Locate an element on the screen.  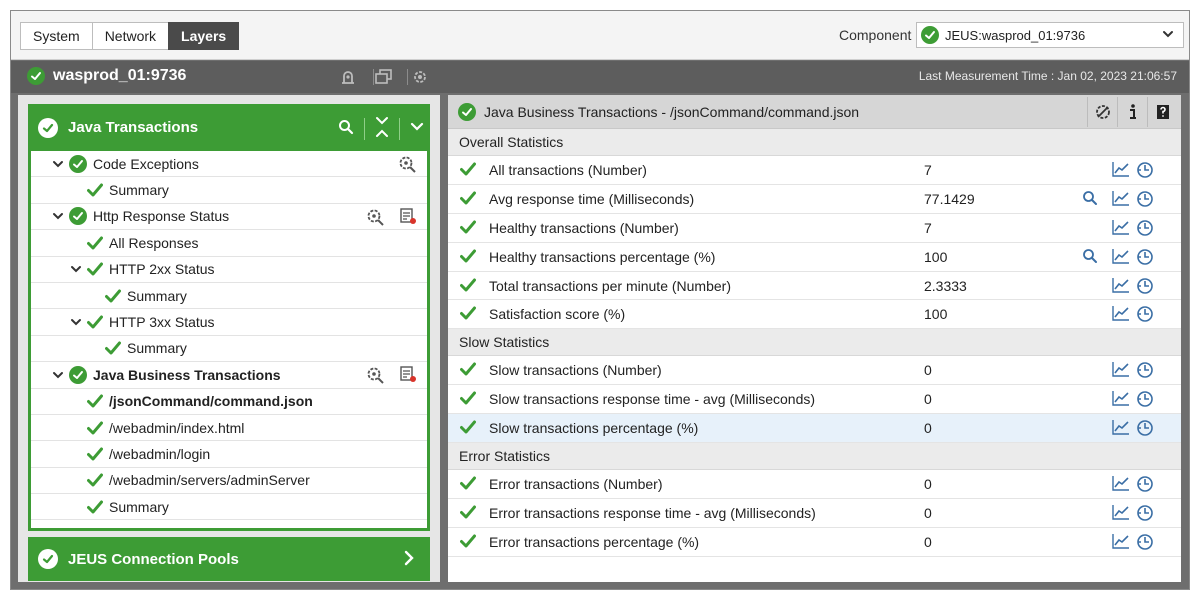
measure-value: 2.3333 is located at coordinates (945, 285).